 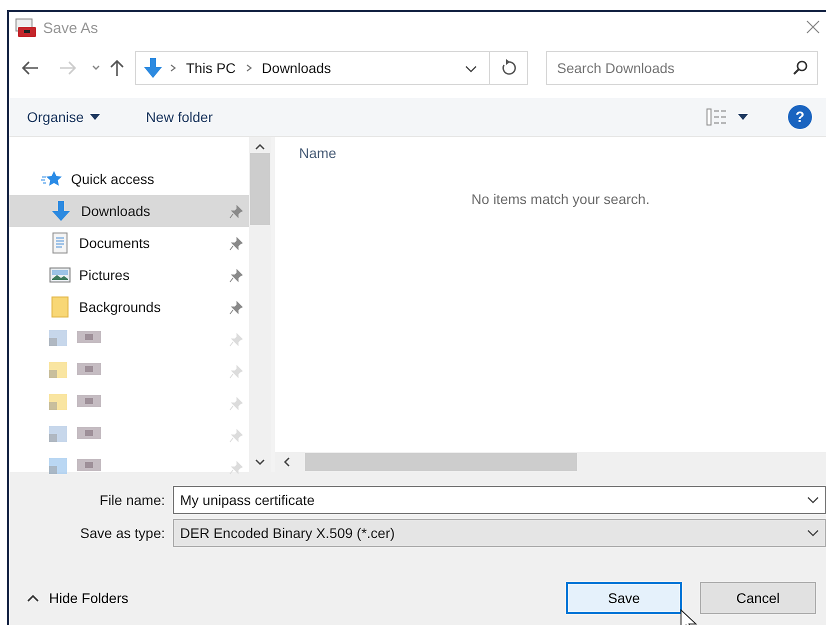 What do you see at coordinates (70, 28) in the screenshot?
I see `window-title: Save As` at bounding box center [70, 28].